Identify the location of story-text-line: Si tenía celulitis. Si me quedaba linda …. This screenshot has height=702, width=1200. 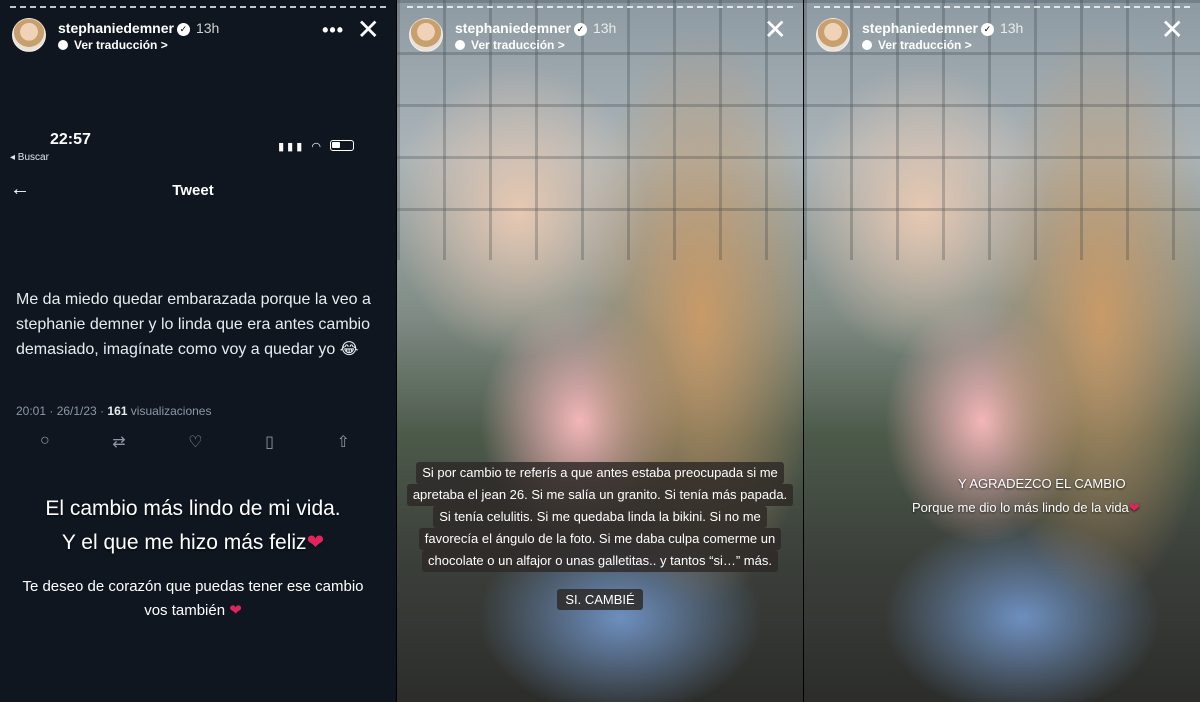
(600, 517).